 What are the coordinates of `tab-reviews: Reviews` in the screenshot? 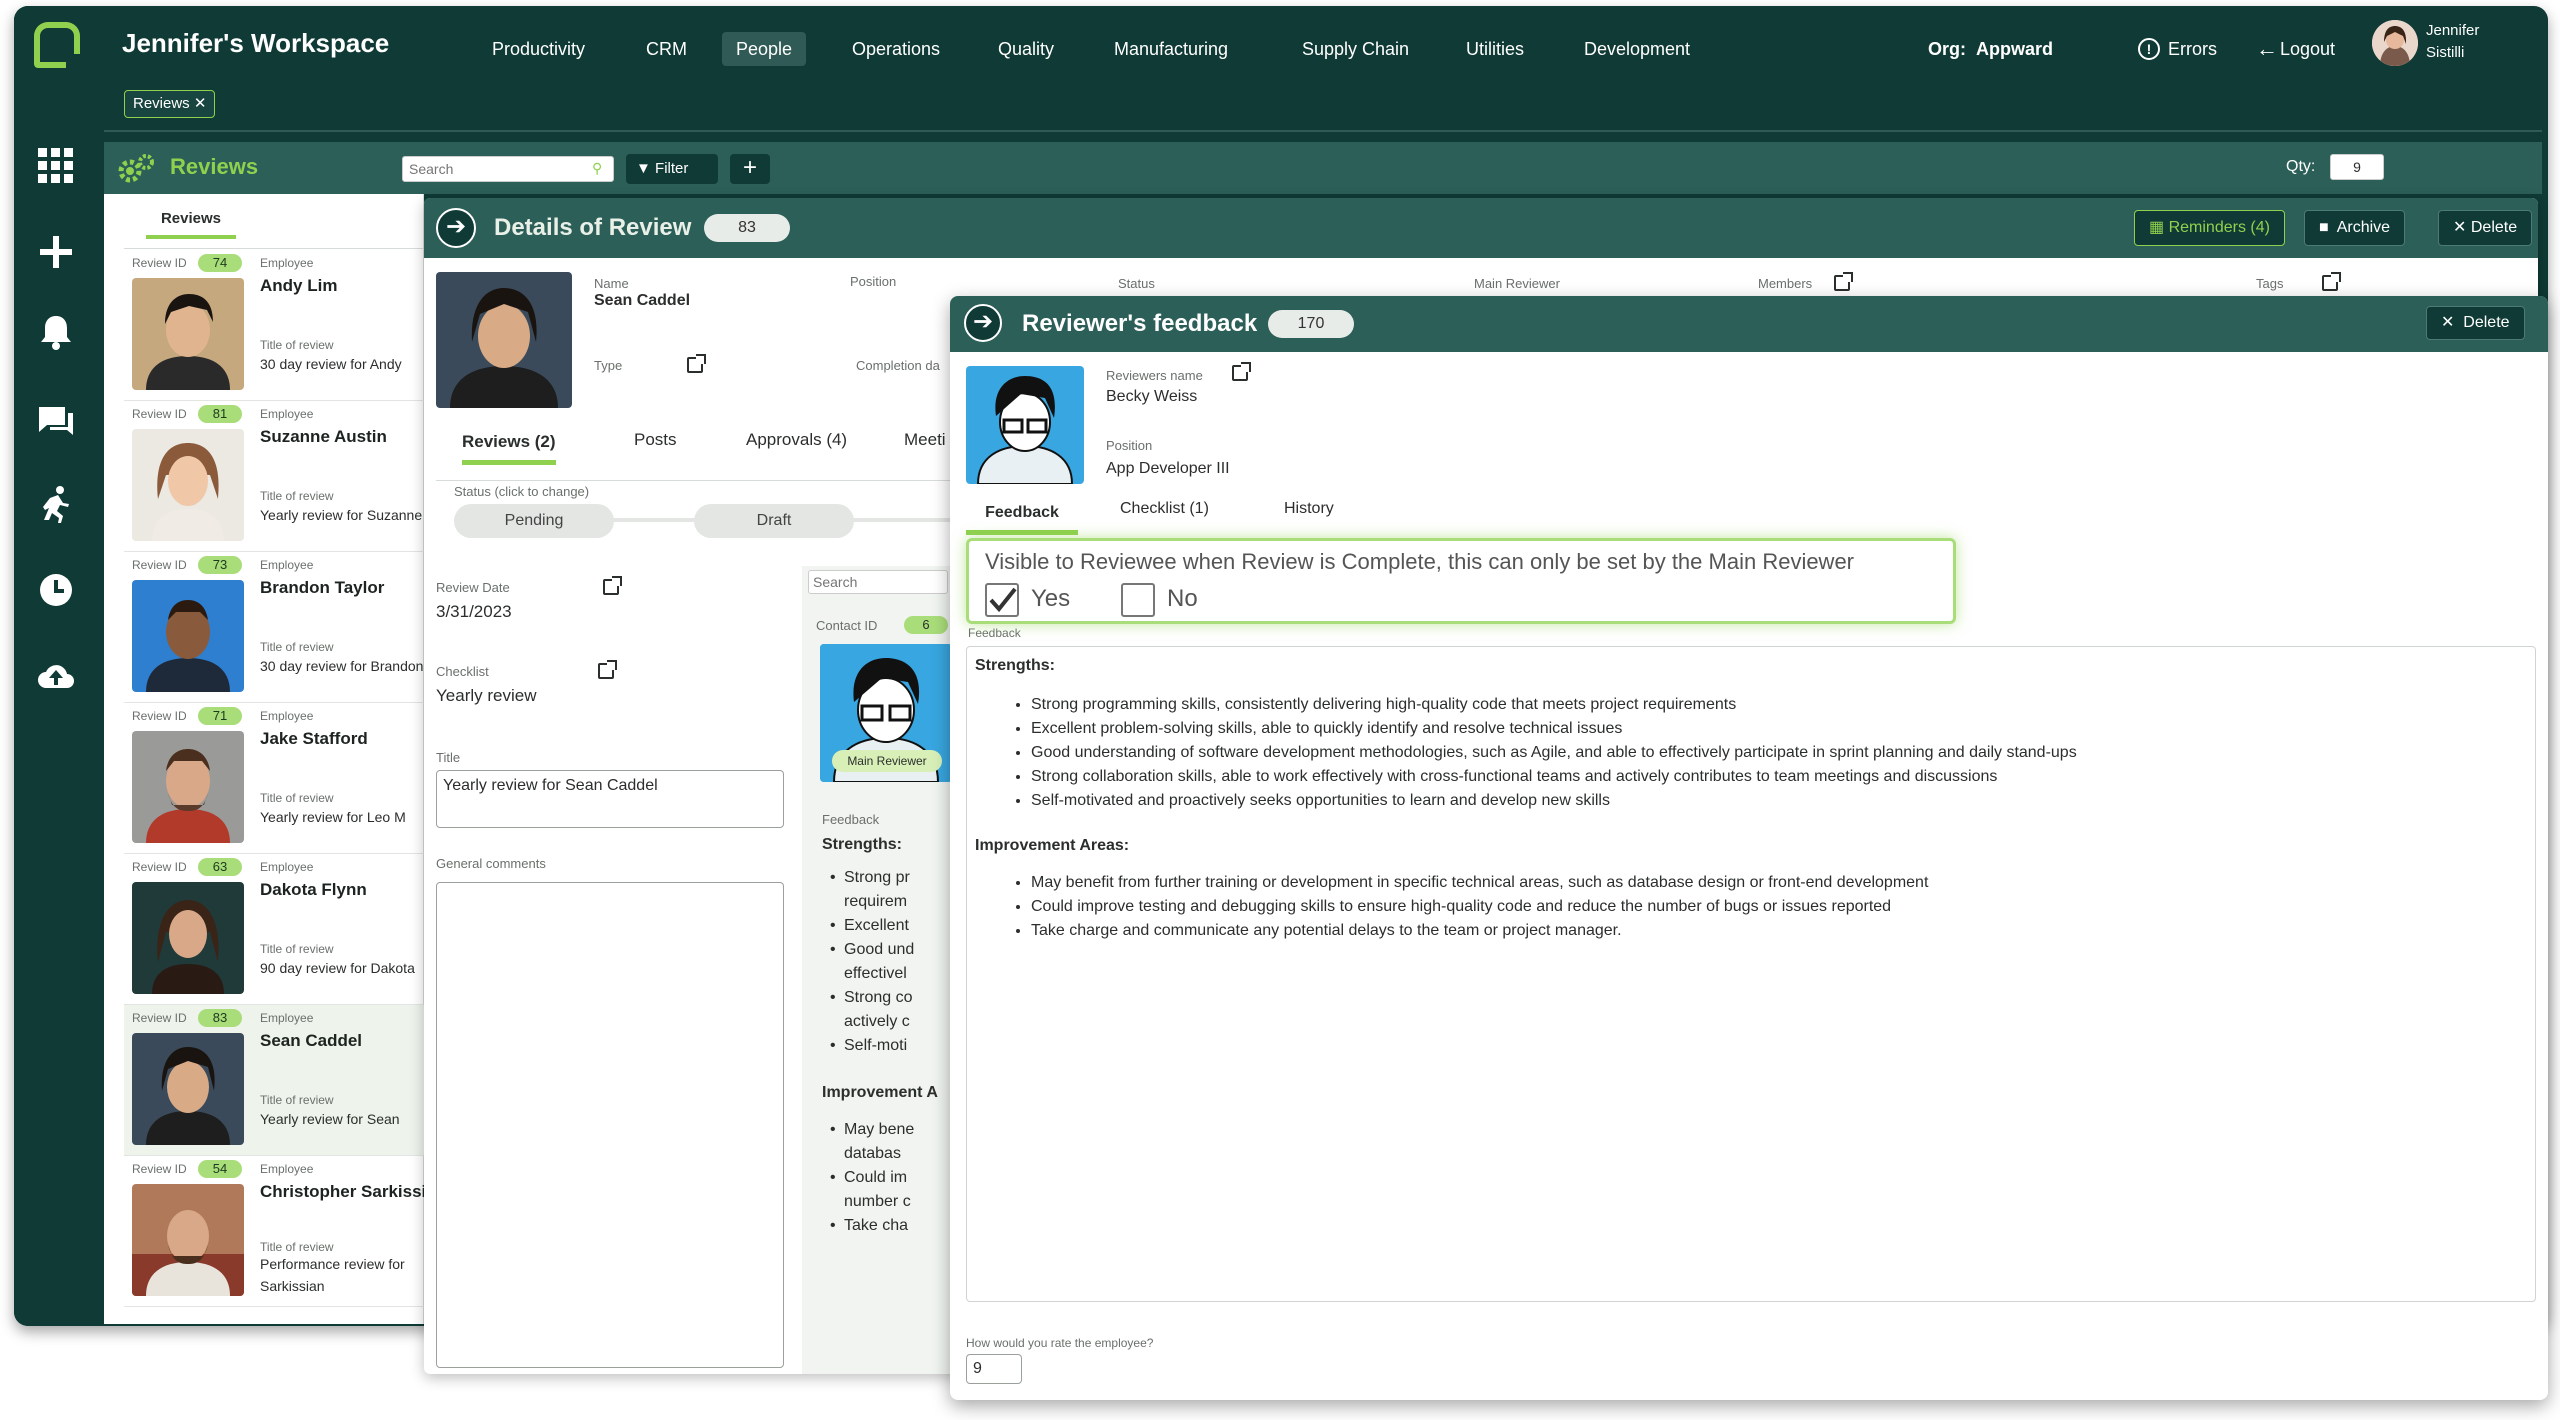 It's located at (191, 224).